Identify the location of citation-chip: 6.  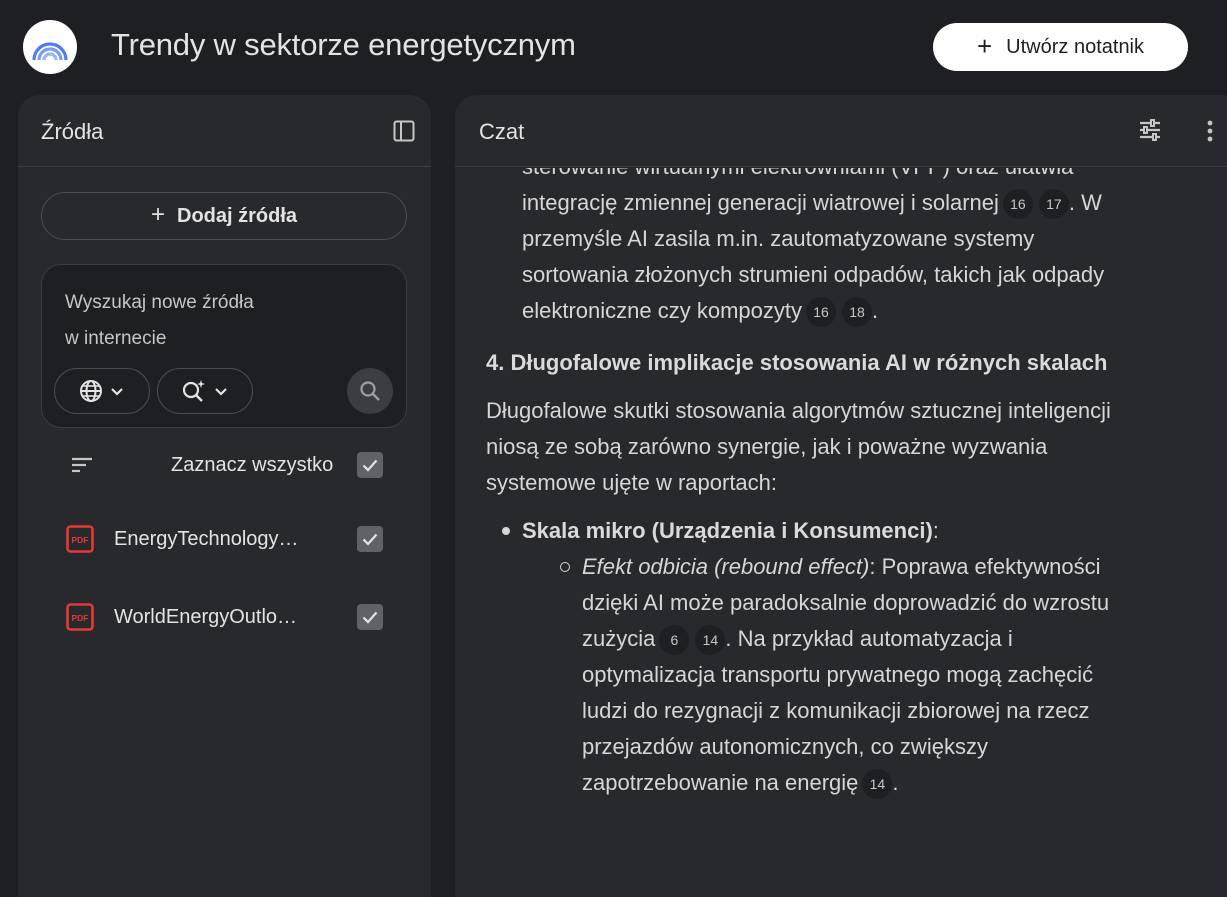
(674, 640).